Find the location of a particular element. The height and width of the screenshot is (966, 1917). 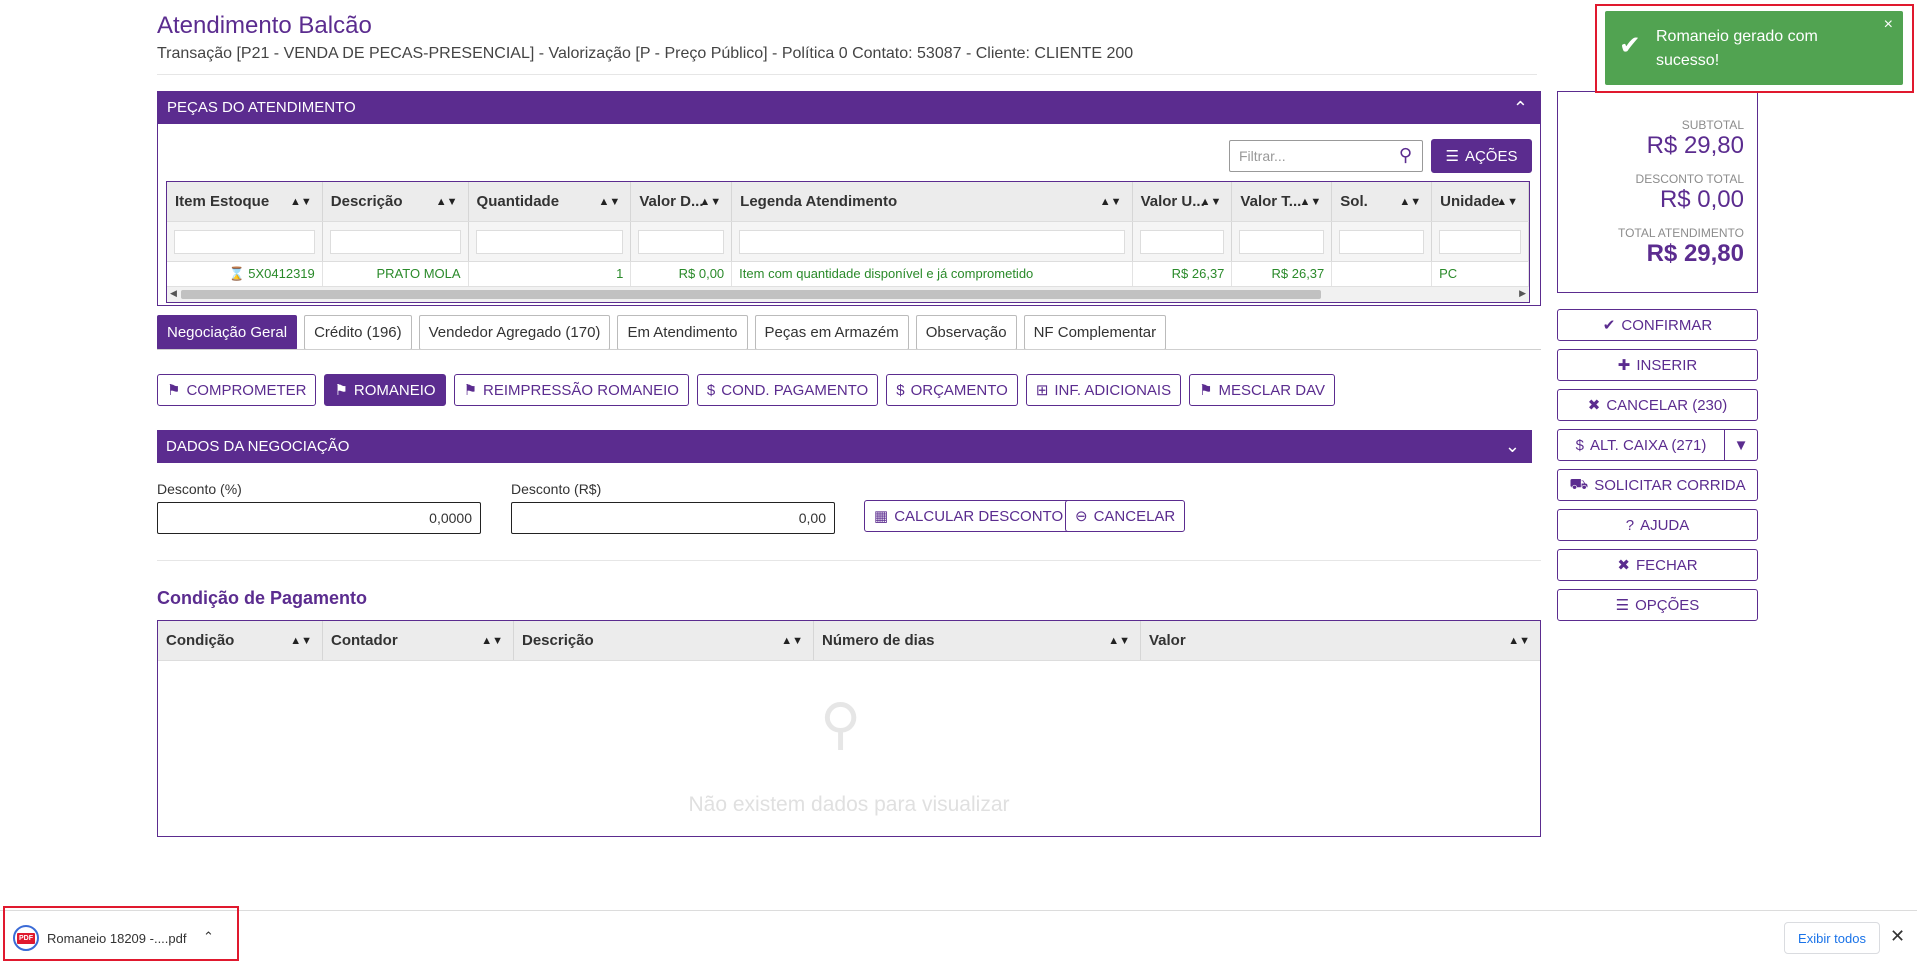

column-header-valor-unitario: Valor U... ▲▼ is located at coordinates (1183, 201).